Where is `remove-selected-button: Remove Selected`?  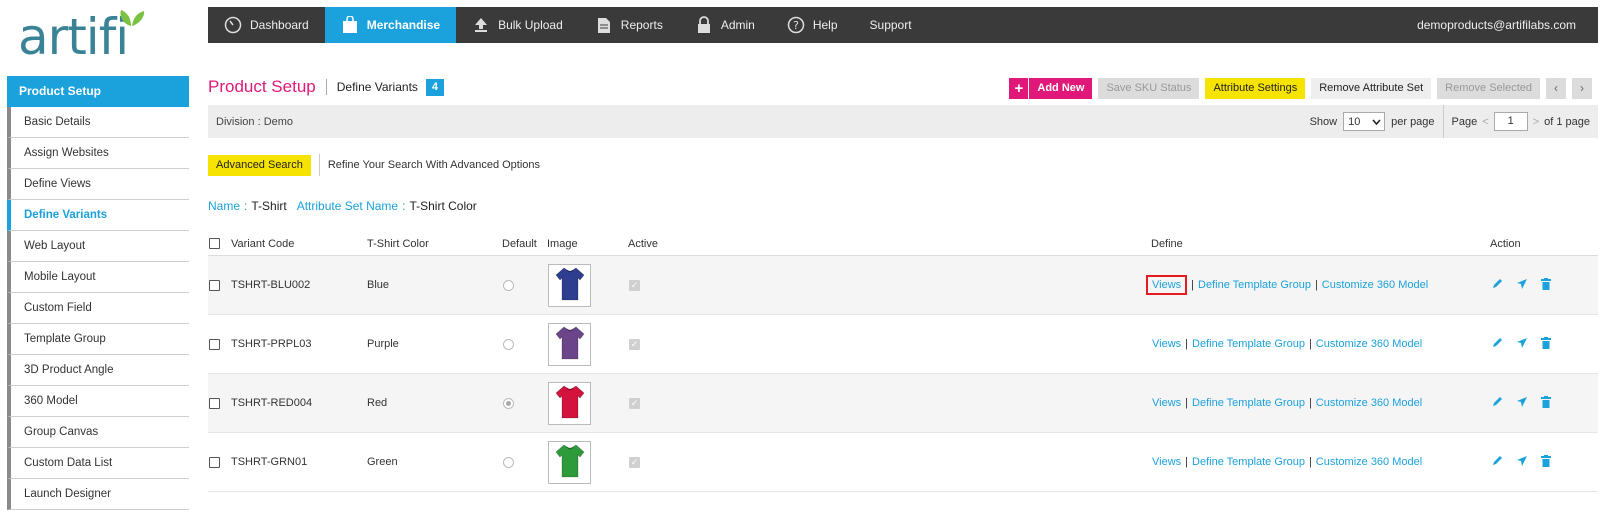
remove-selected-button: Remove Selected is located at coordinates (1488, 88).